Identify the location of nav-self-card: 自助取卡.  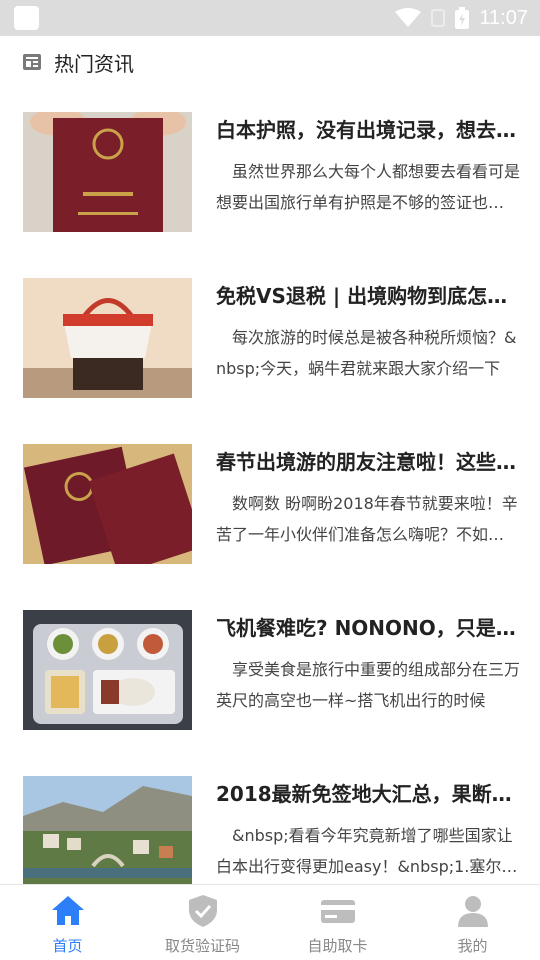
(337, 922).